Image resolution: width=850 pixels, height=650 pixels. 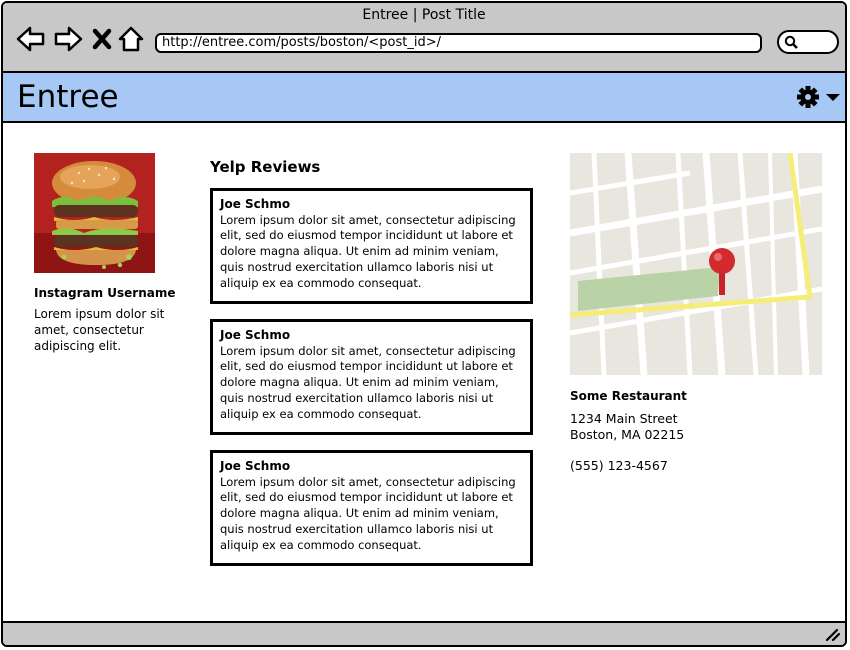 What do you see at coordinates (131, 39) in the screenshot?
I see `home-icon` at bounding box center [131, 39].